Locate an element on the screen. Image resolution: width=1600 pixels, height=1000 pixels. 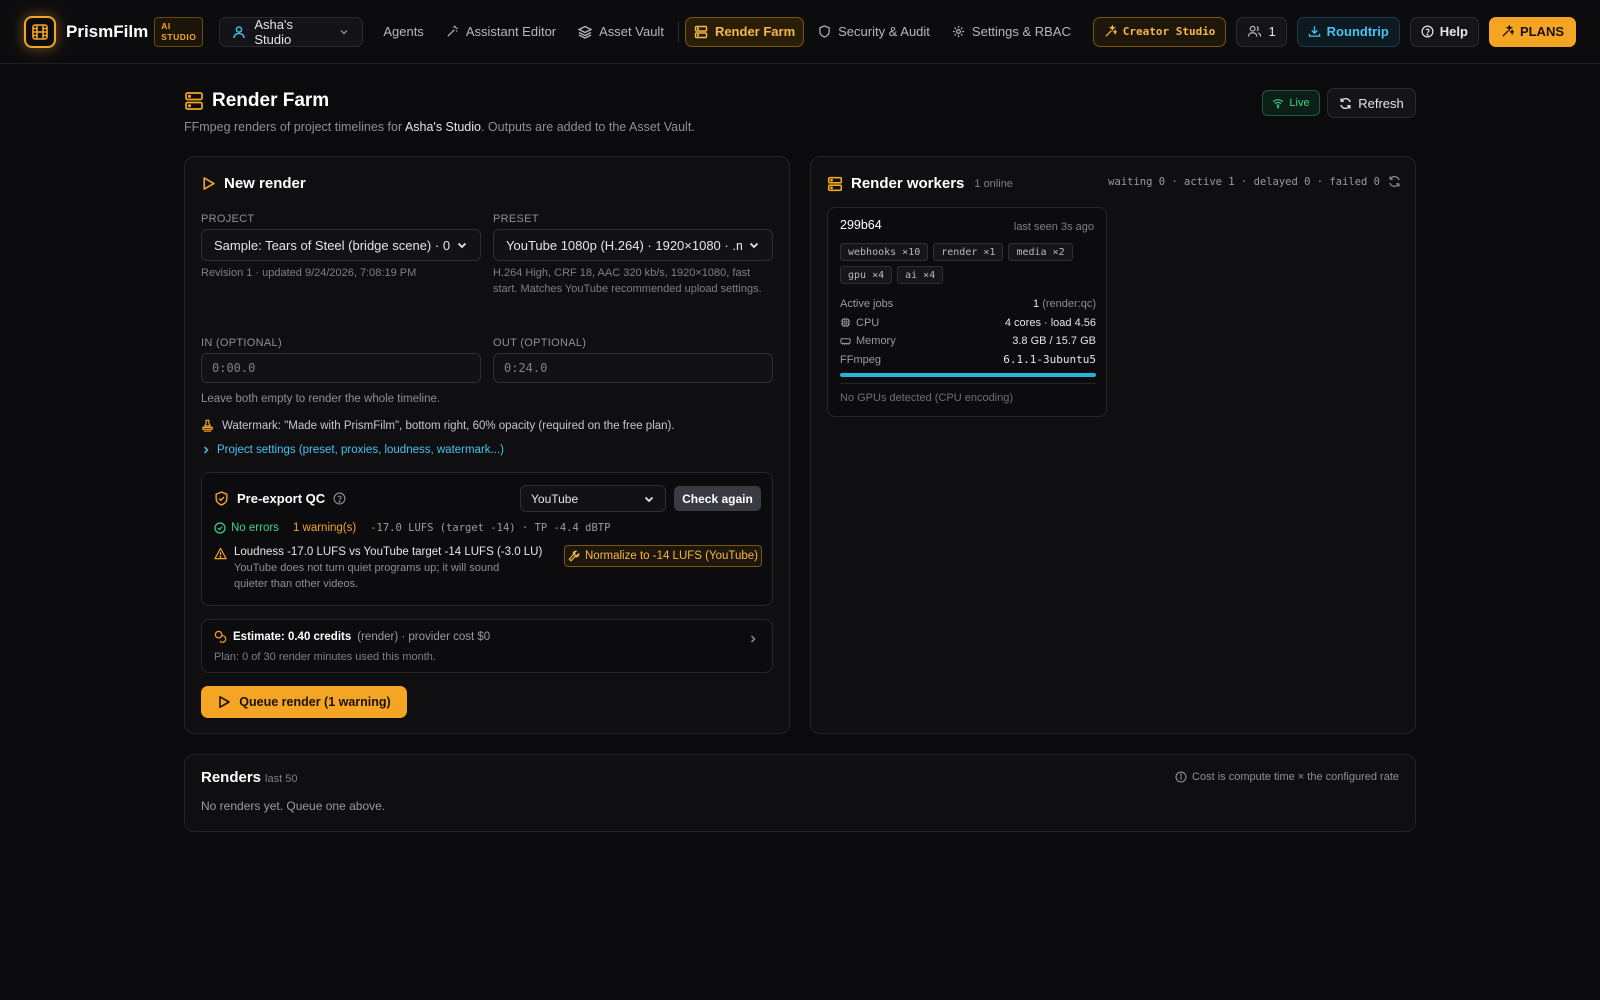
queue-render-button: Queue render (1 warning) is located at coordinates (304, 702).